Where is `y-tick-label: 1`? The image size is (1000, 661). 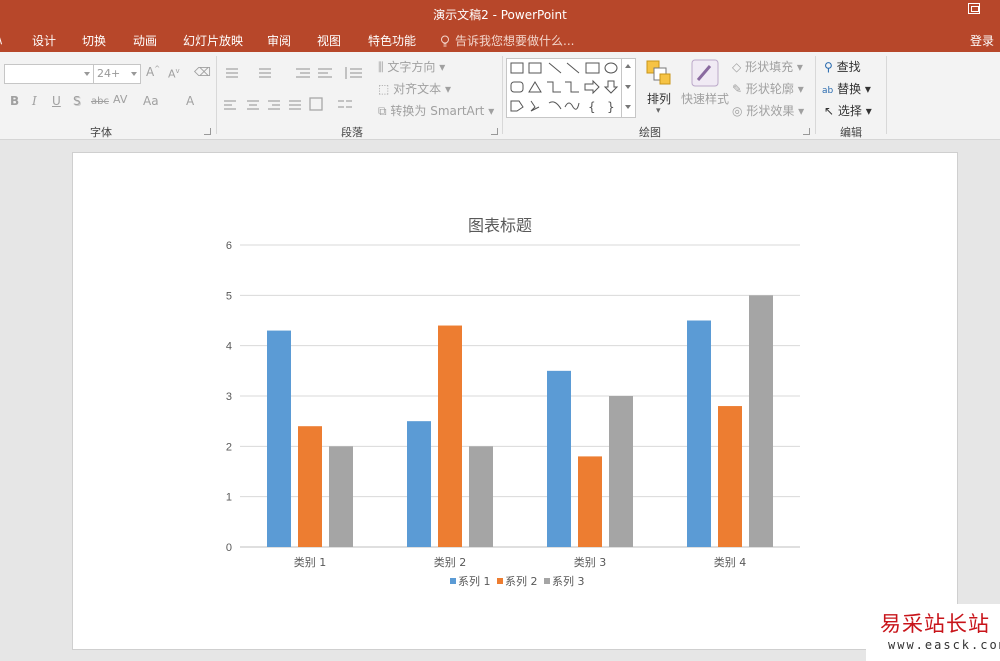
y-tick-label: 1 is located at coordinates (229, 498).